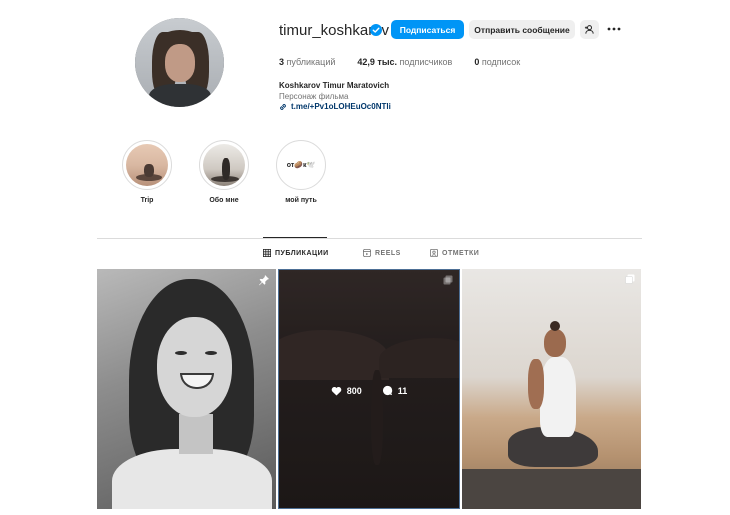  I want to click on post-photo-head, so click(555, 343).